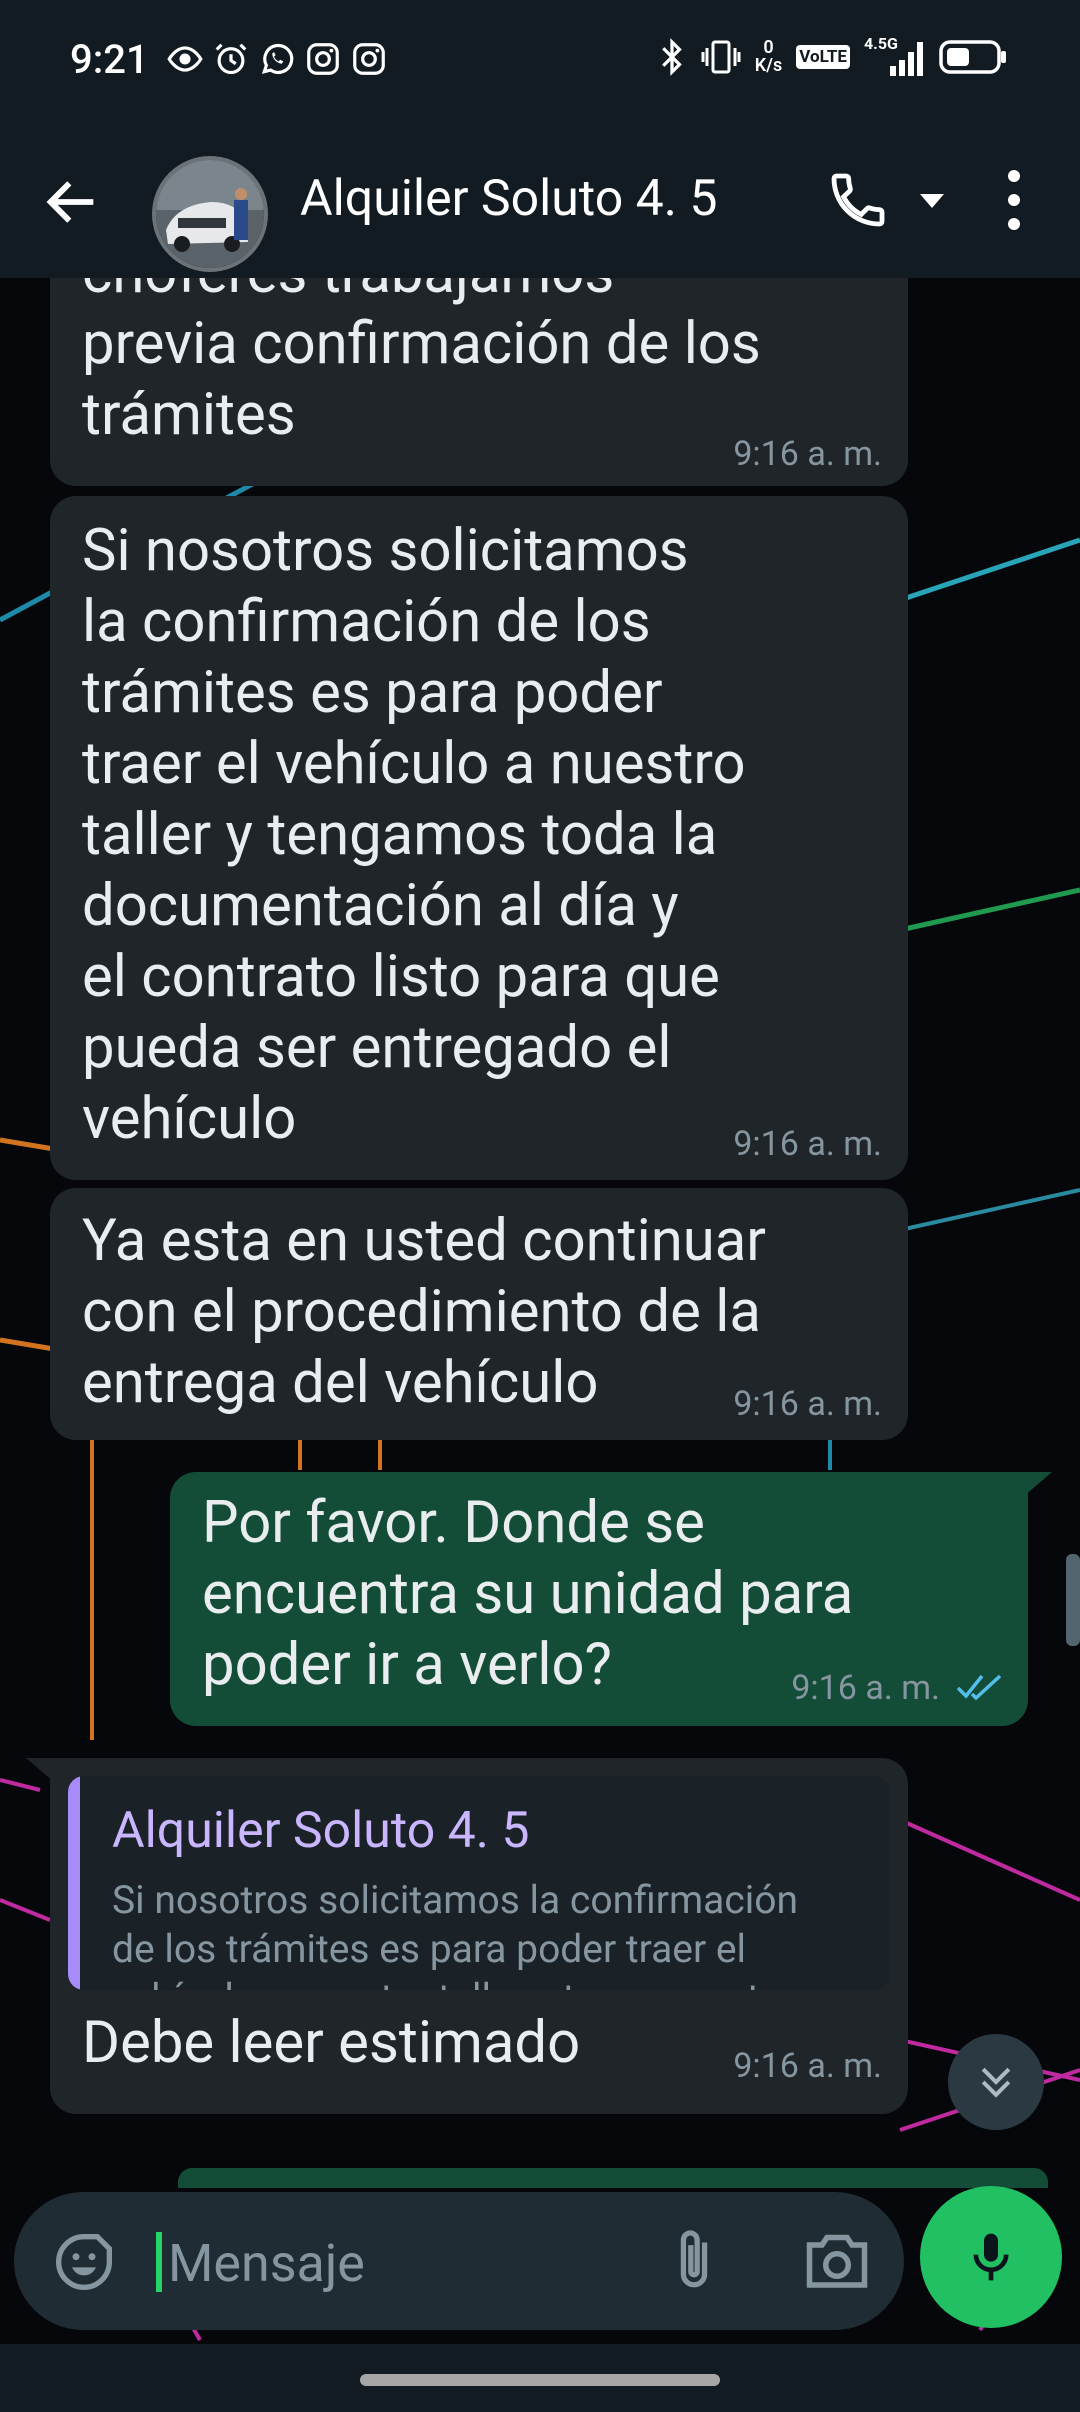 The image size is (1080, 2412). What do you see at coordinates (906, 59) in the screenshot?
I see `signal-icon` at bounding box center [906, 59].